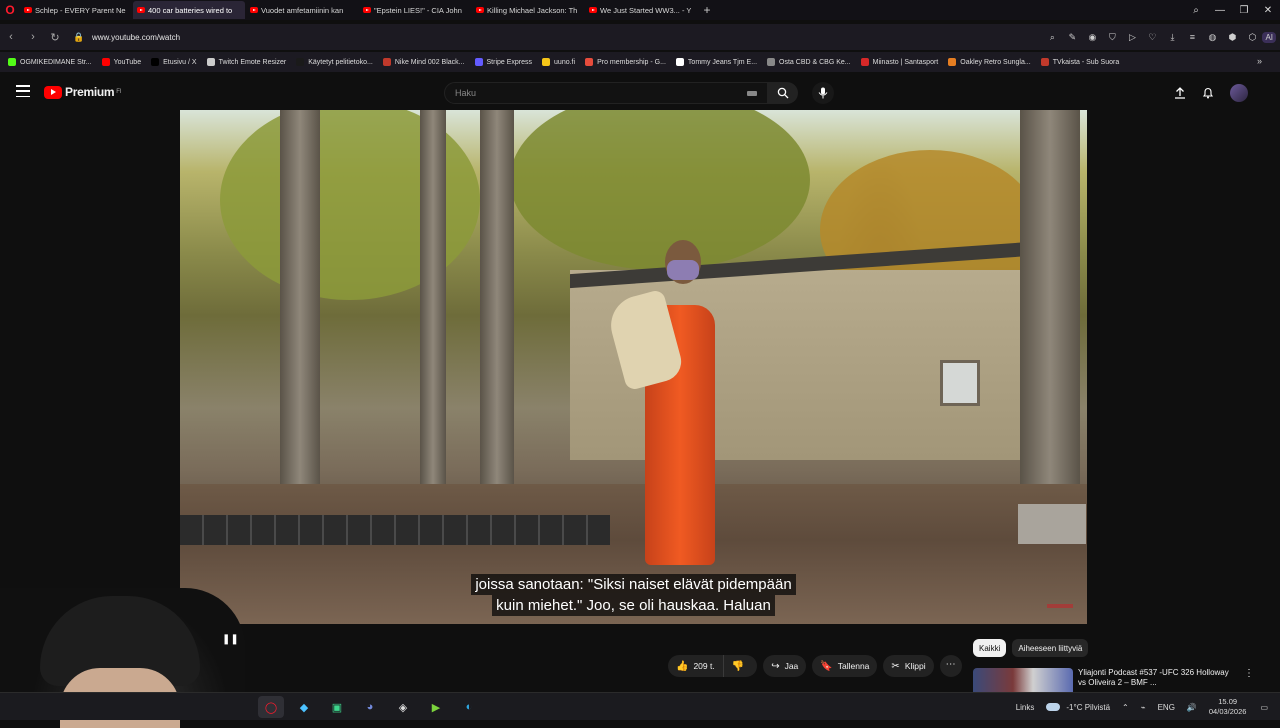 Image resolution: width=1280 pixels, height=728 pixels. What do you see at coordinates (950, 666) in the screenshot?
I see `more-actions-button: ⋯` at bounding box center [950, 666].